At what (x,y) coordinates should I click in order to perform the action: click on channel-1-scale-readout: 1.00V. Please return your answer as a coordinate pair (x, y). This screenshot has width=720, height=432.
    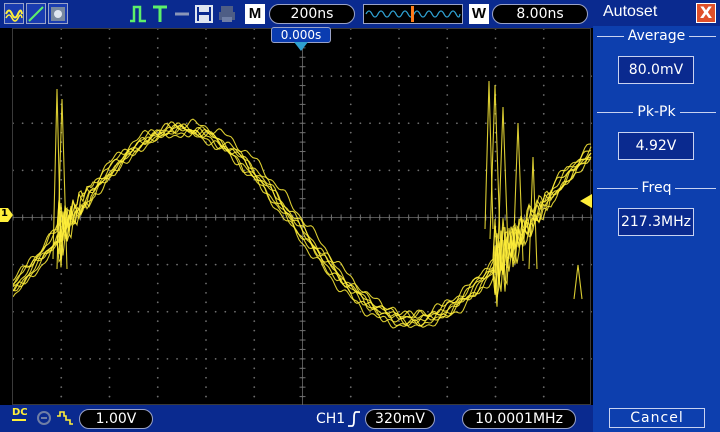
    Looking at the image, I should click on (116, 419).